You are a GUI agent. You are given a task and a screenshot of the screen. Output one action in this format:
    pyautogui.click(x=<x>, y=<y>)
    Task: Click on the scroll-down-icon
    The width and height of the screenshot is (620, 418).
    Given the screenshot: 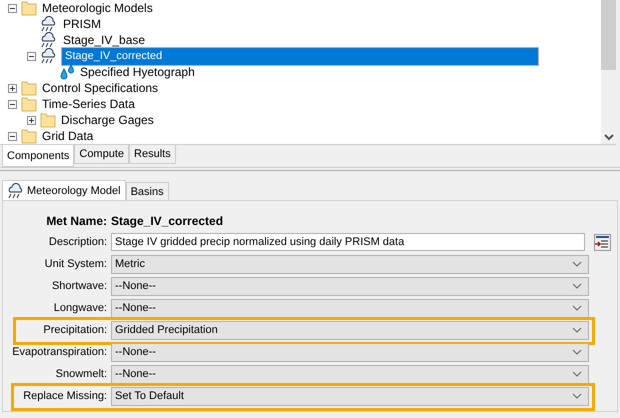 What is the action you would take?
    pyautogui.click(x=609, y=137)
    